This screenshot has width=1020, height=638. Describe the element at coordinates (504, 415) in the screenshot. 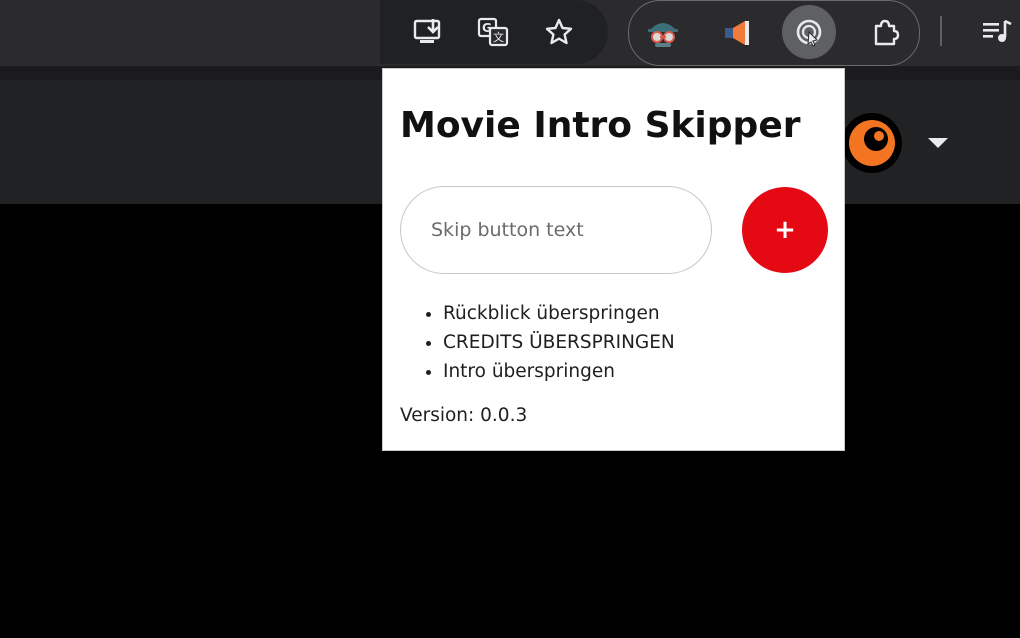

I see `version-number: 0.0.3` at that location.